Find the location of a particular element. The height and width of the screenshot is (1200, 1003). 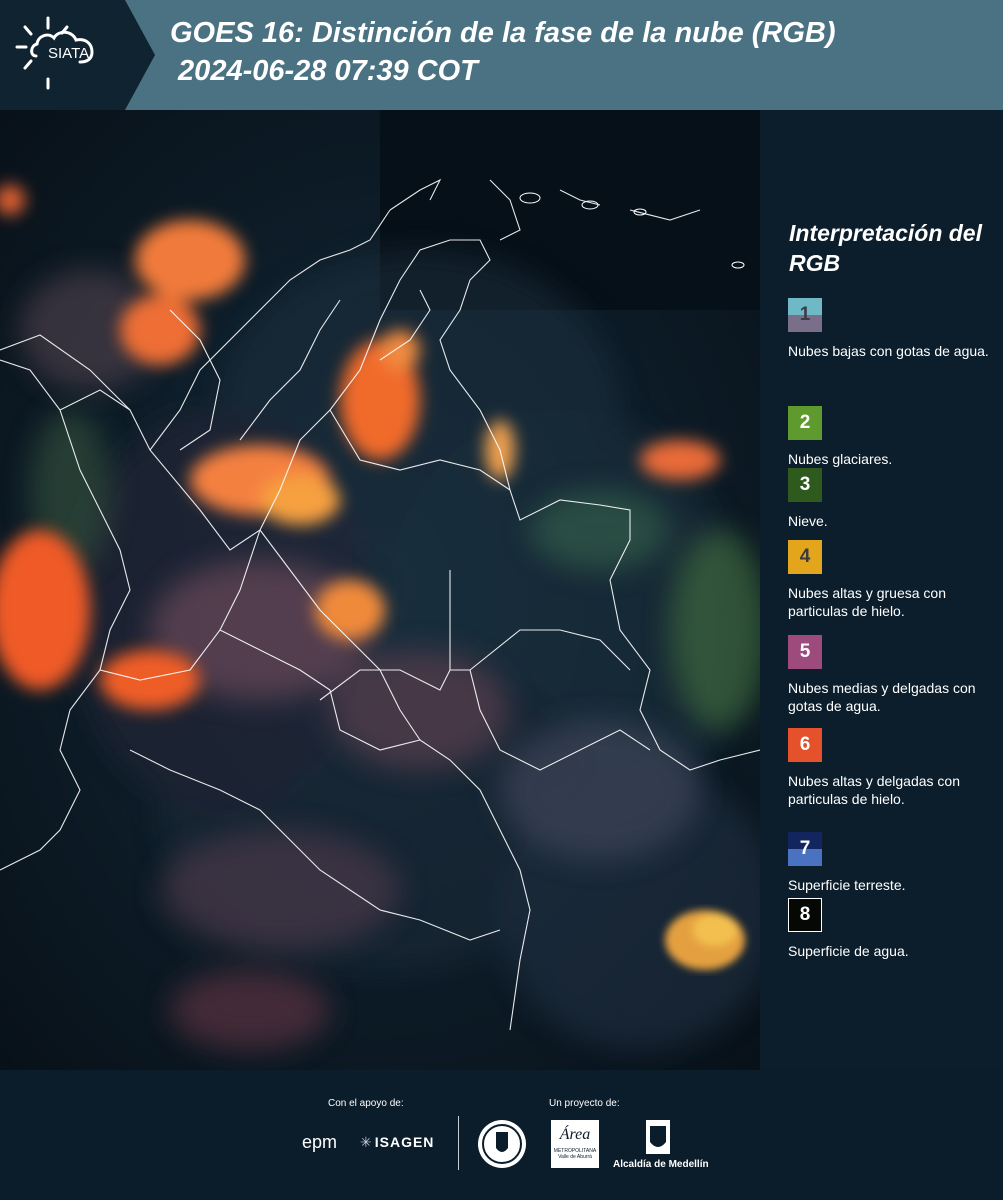

epm-logo: epm is located at coordinates (319, 1142).